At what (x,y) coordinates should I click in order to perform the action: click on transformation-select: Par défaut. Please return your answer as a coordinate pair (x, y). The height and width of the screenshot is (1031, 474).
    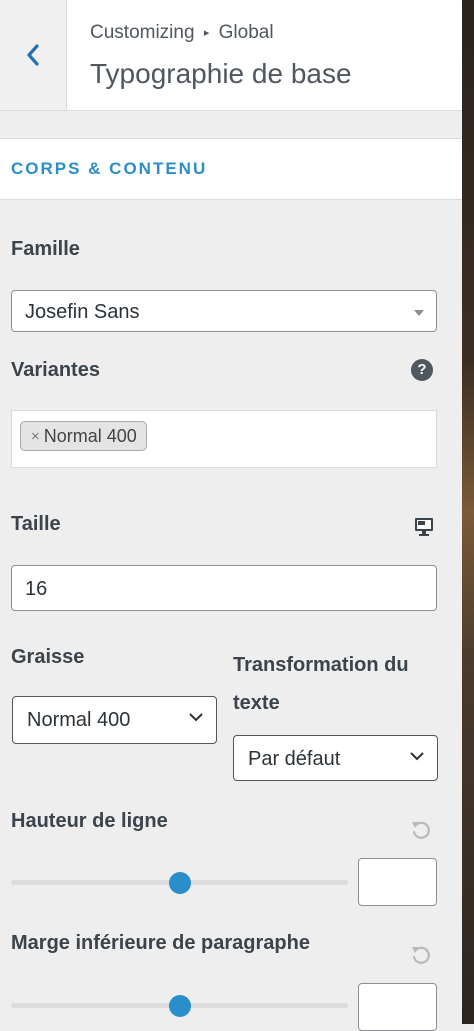
    Looking at the image, I should click on (335, 758).